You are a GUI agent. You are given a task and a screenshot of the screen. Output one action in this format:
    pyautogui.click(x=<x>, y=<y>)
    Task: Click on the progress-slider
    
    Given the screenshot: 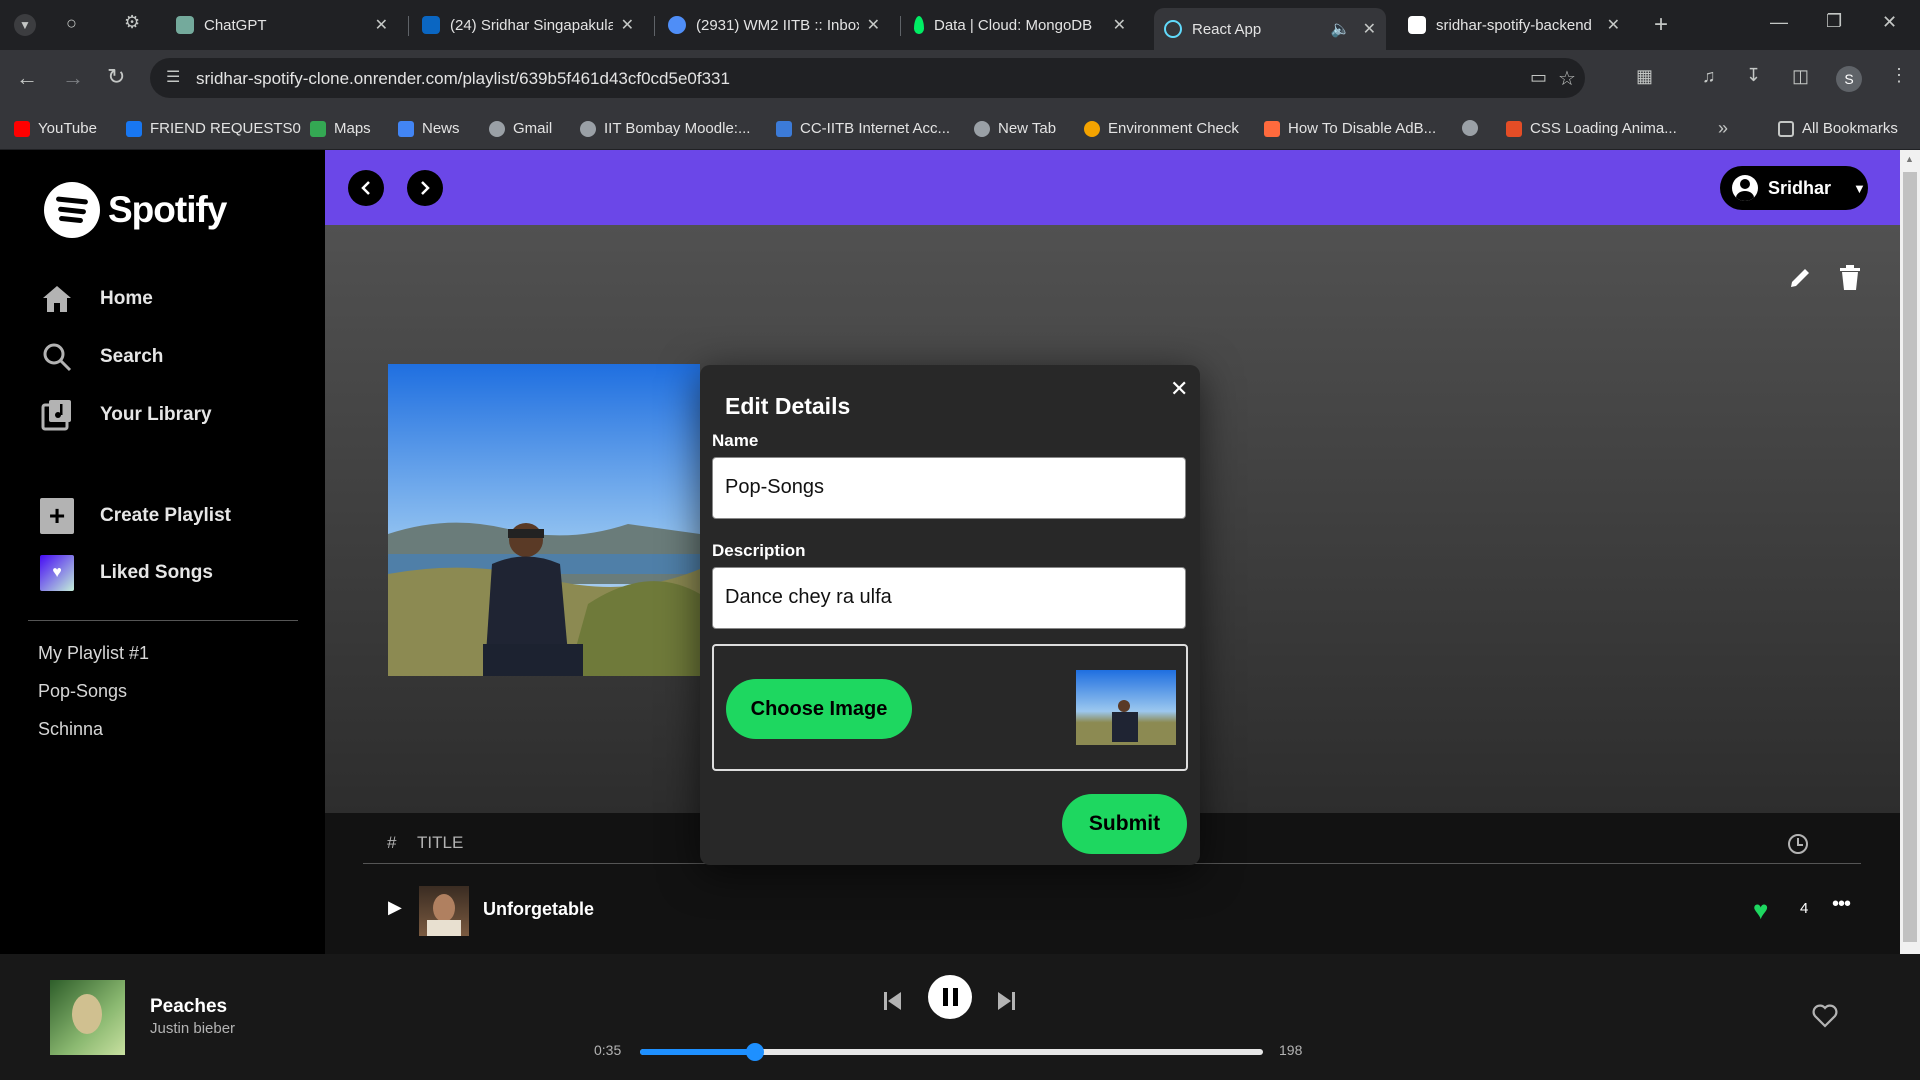 What is the action you would take?
    pyautogui.click(x=951, y=1052)
    